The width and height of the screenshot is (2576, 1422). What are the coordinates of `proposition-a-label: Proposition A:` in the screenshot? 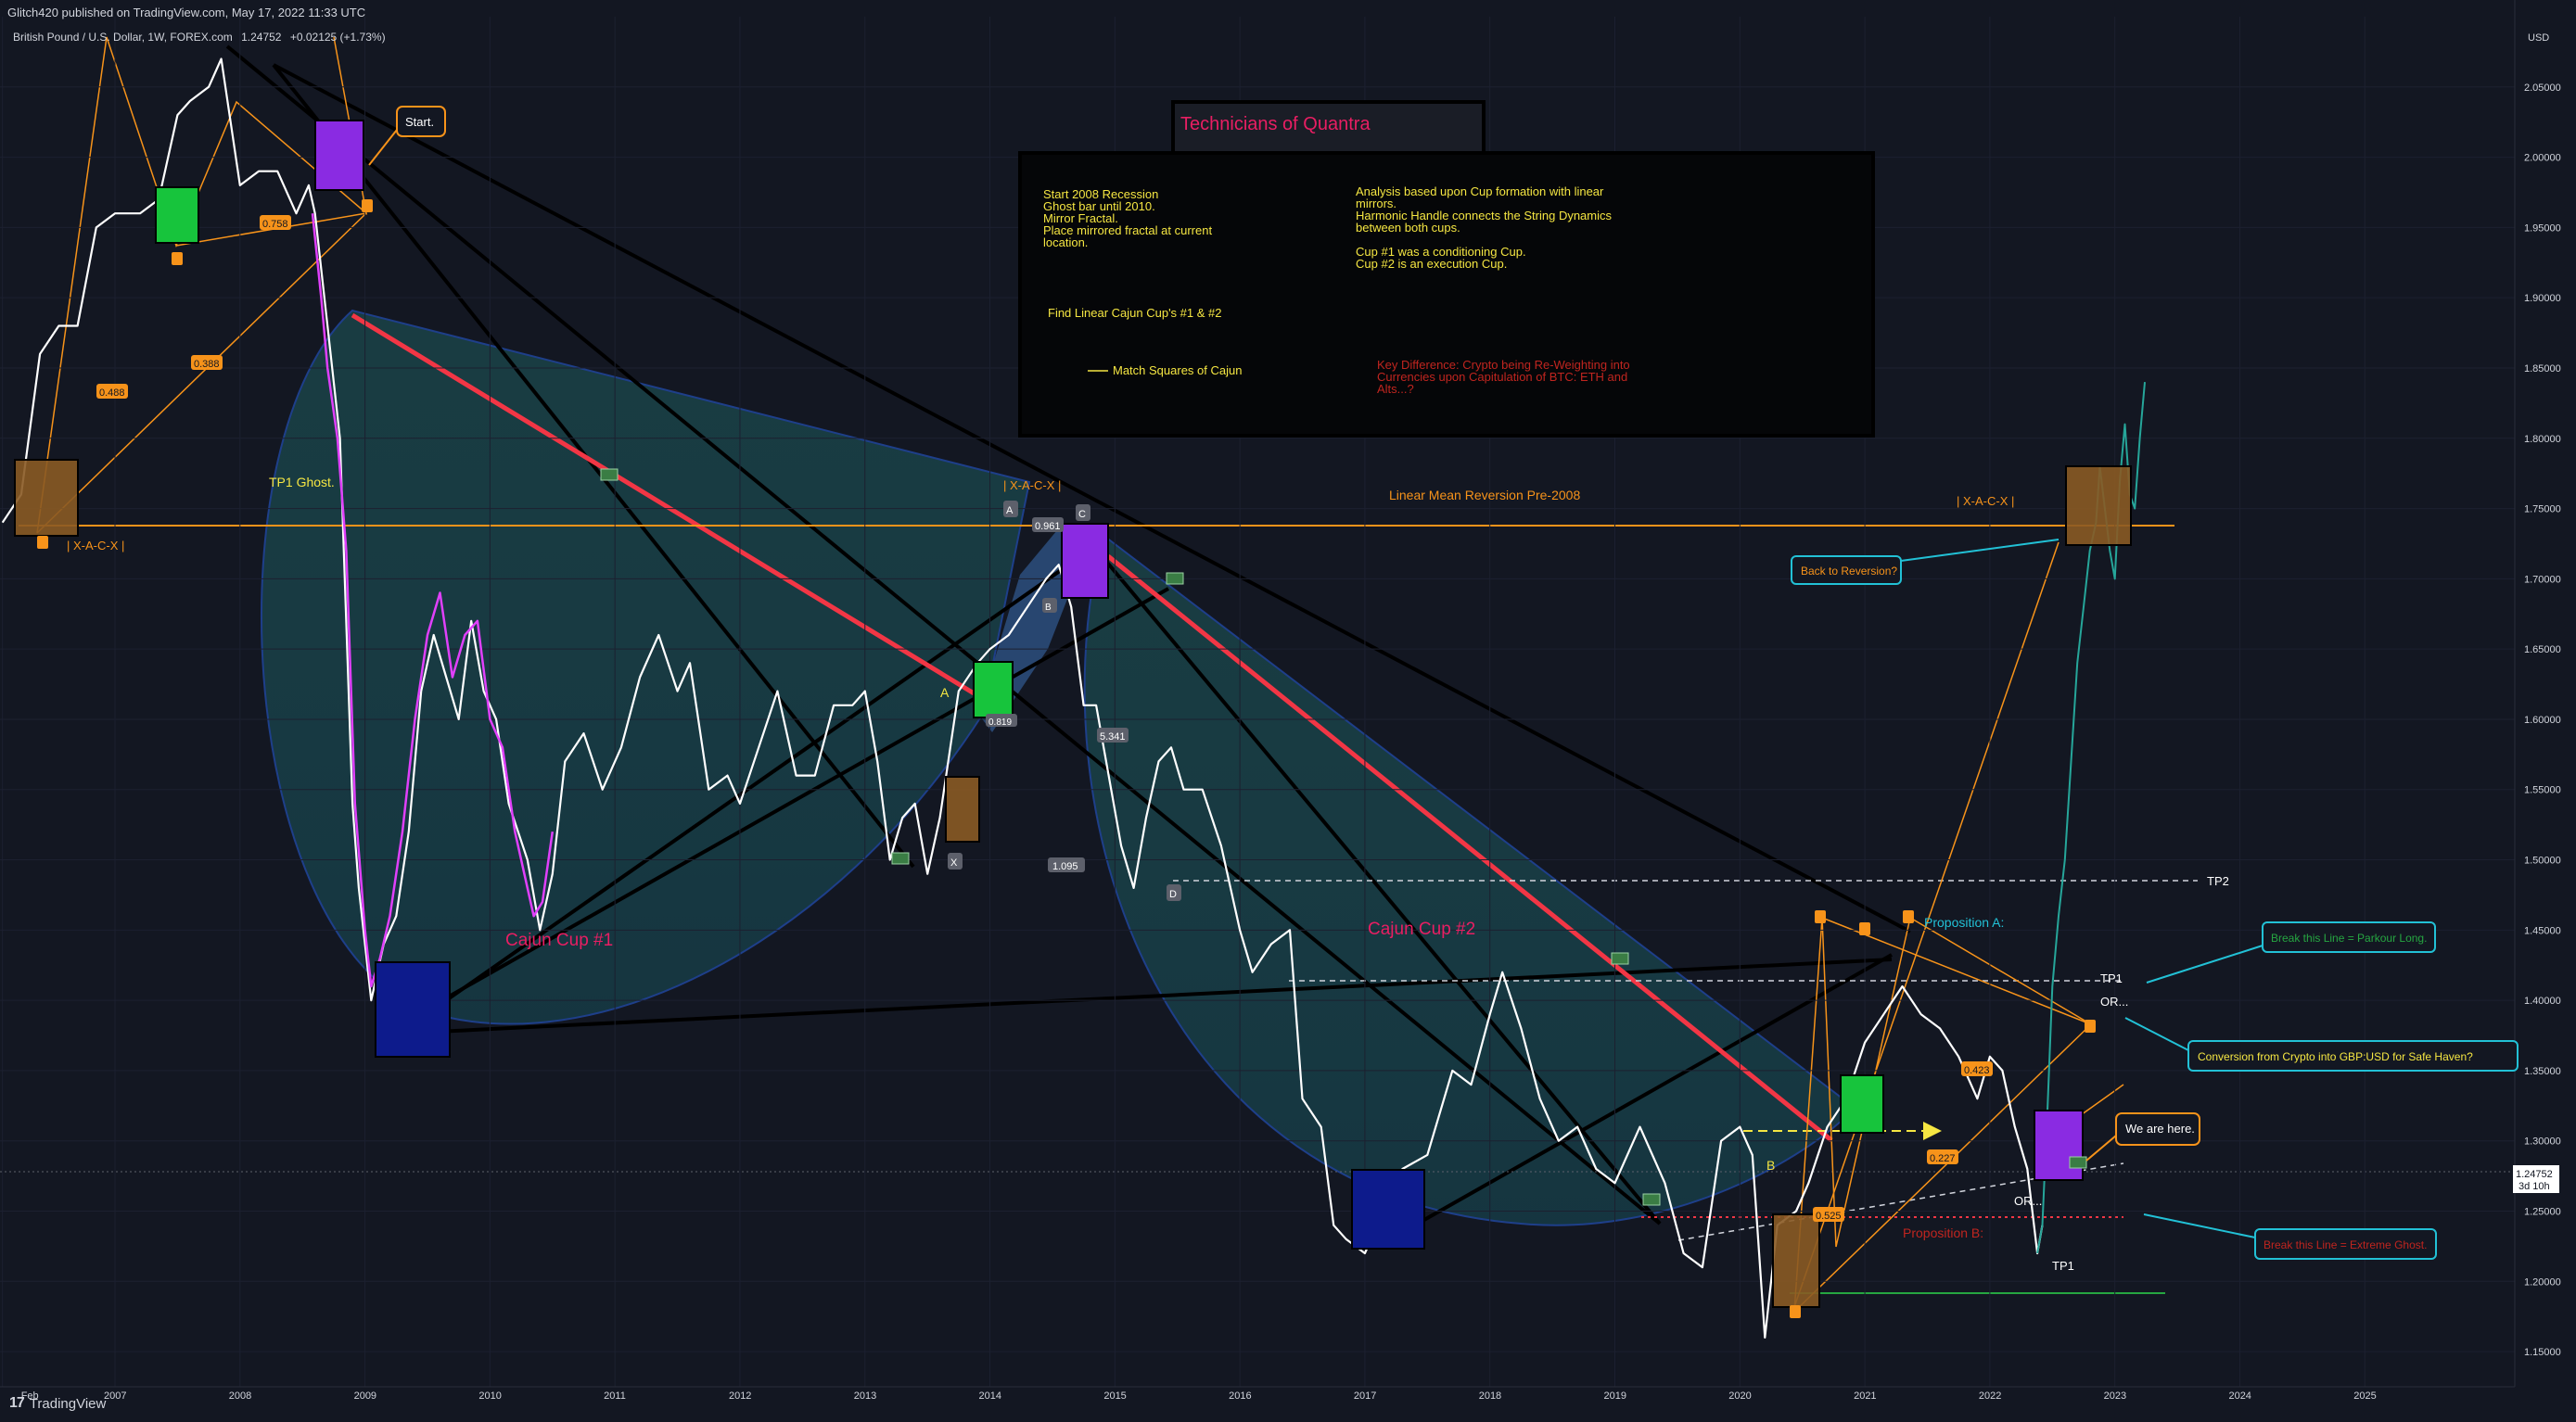 It's located at (1964, 922).